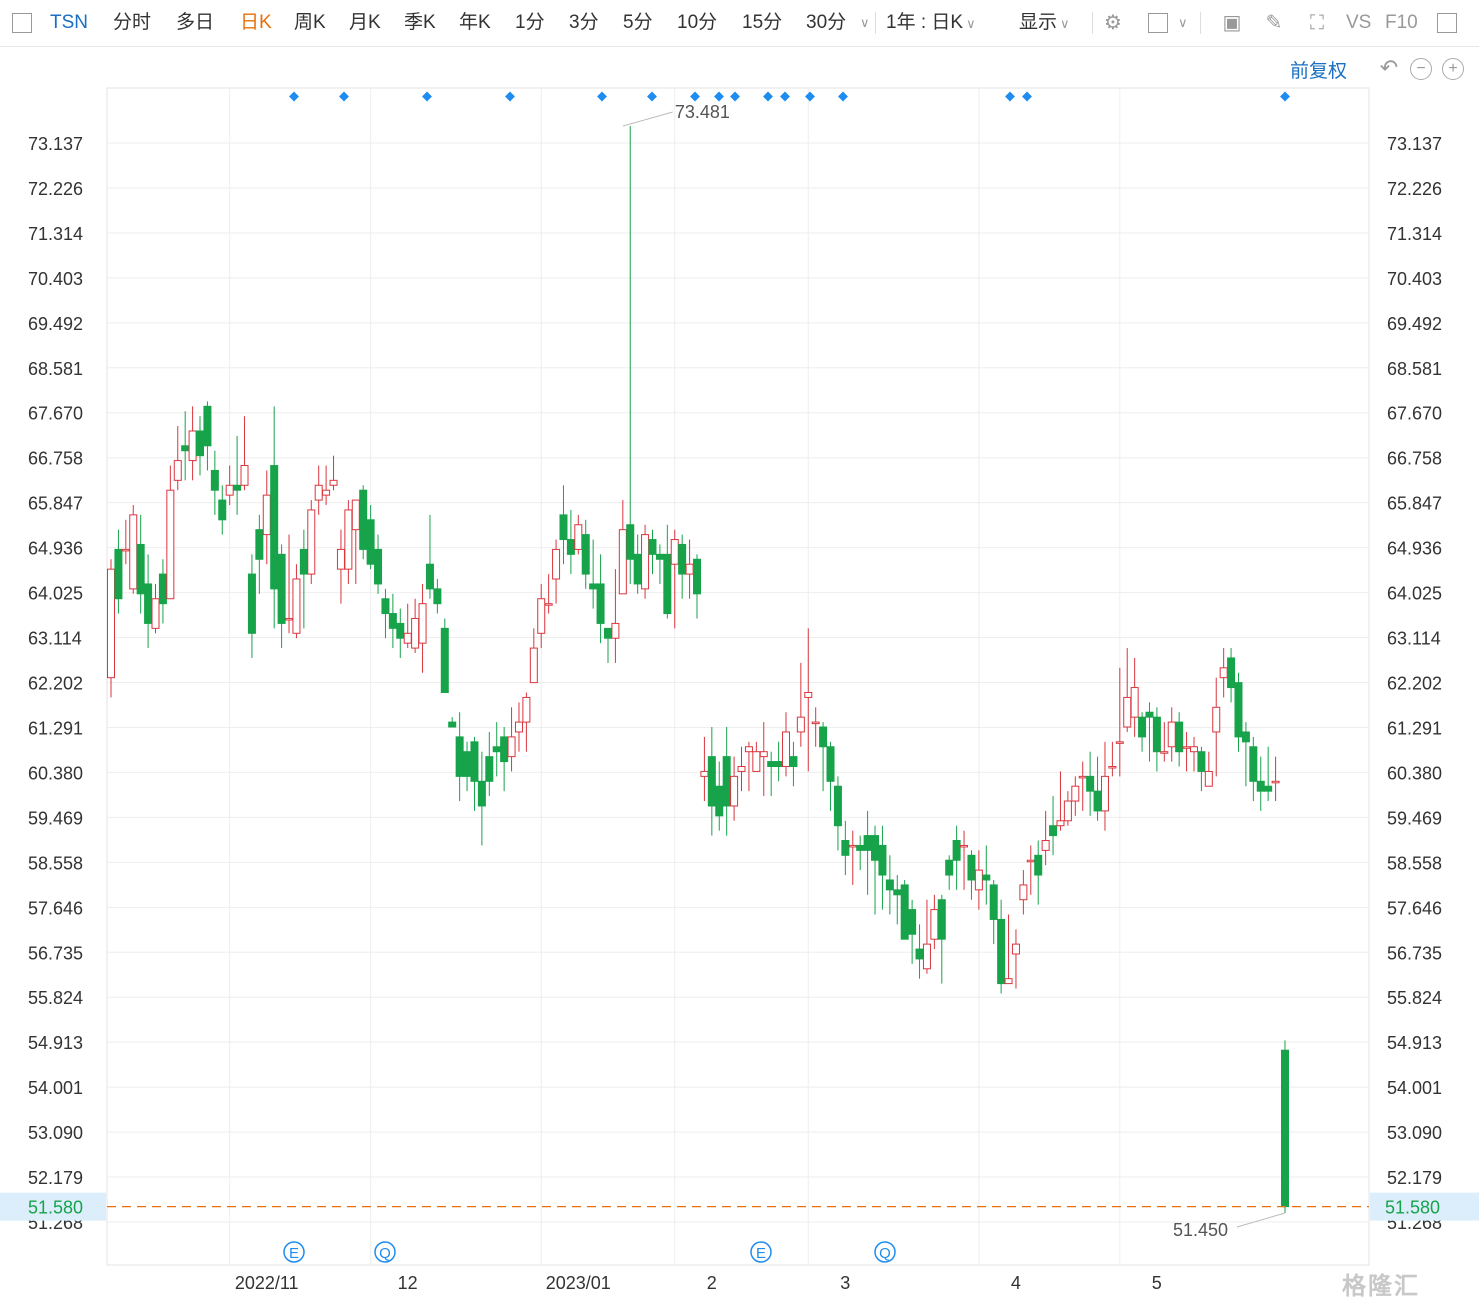 The width and height of the screenshot is (1479, 1308). What do you see at coordinates (132, 23) in the screenshot?
I see `period-tab: 分时` at bounding box center [132, 23].